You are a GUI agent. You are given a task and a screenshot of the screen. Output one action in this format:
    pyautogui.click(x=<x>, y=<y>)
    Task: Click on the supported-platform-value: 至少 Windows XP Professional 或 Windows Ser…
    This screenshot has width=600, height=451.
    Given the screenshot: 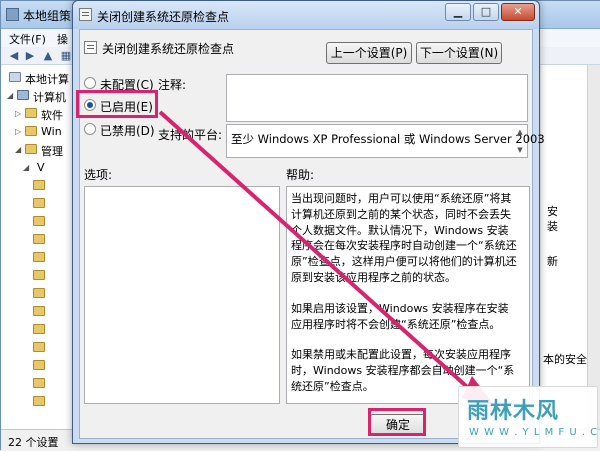 What is the action you would take?
    pyautogui.click(x=388, y=139)
    